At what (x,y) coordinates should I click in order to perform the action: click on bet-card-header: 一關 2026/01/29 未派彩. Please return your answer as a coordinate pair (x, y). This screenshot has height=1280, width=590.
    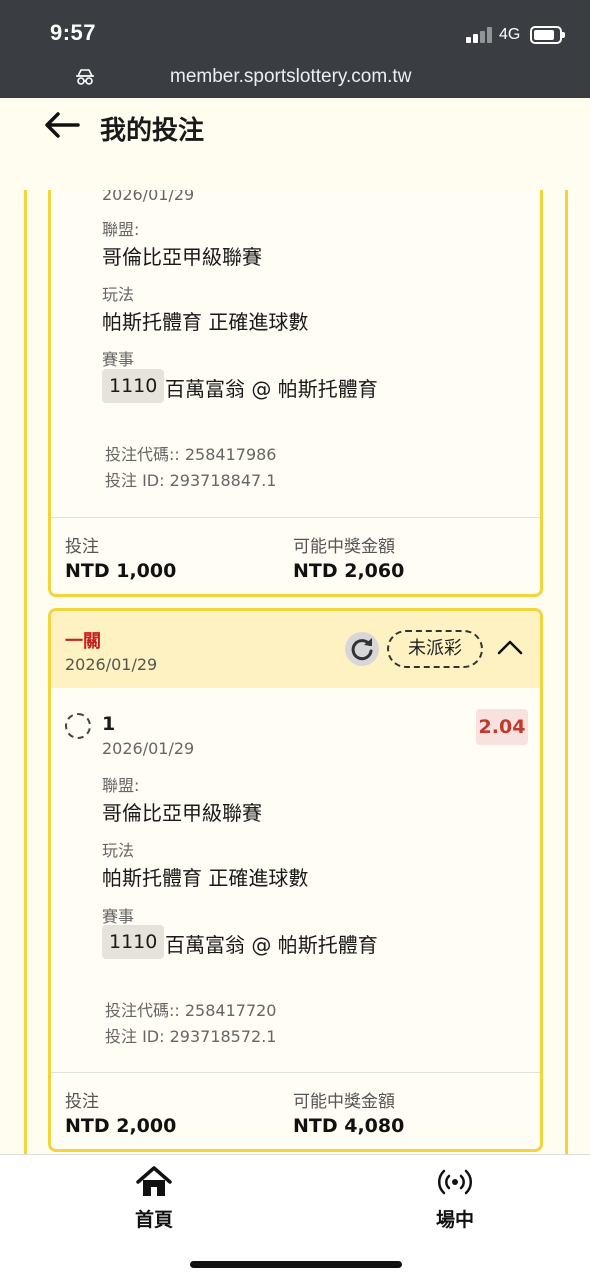
    Looking at the image, I should click on (295, 649).